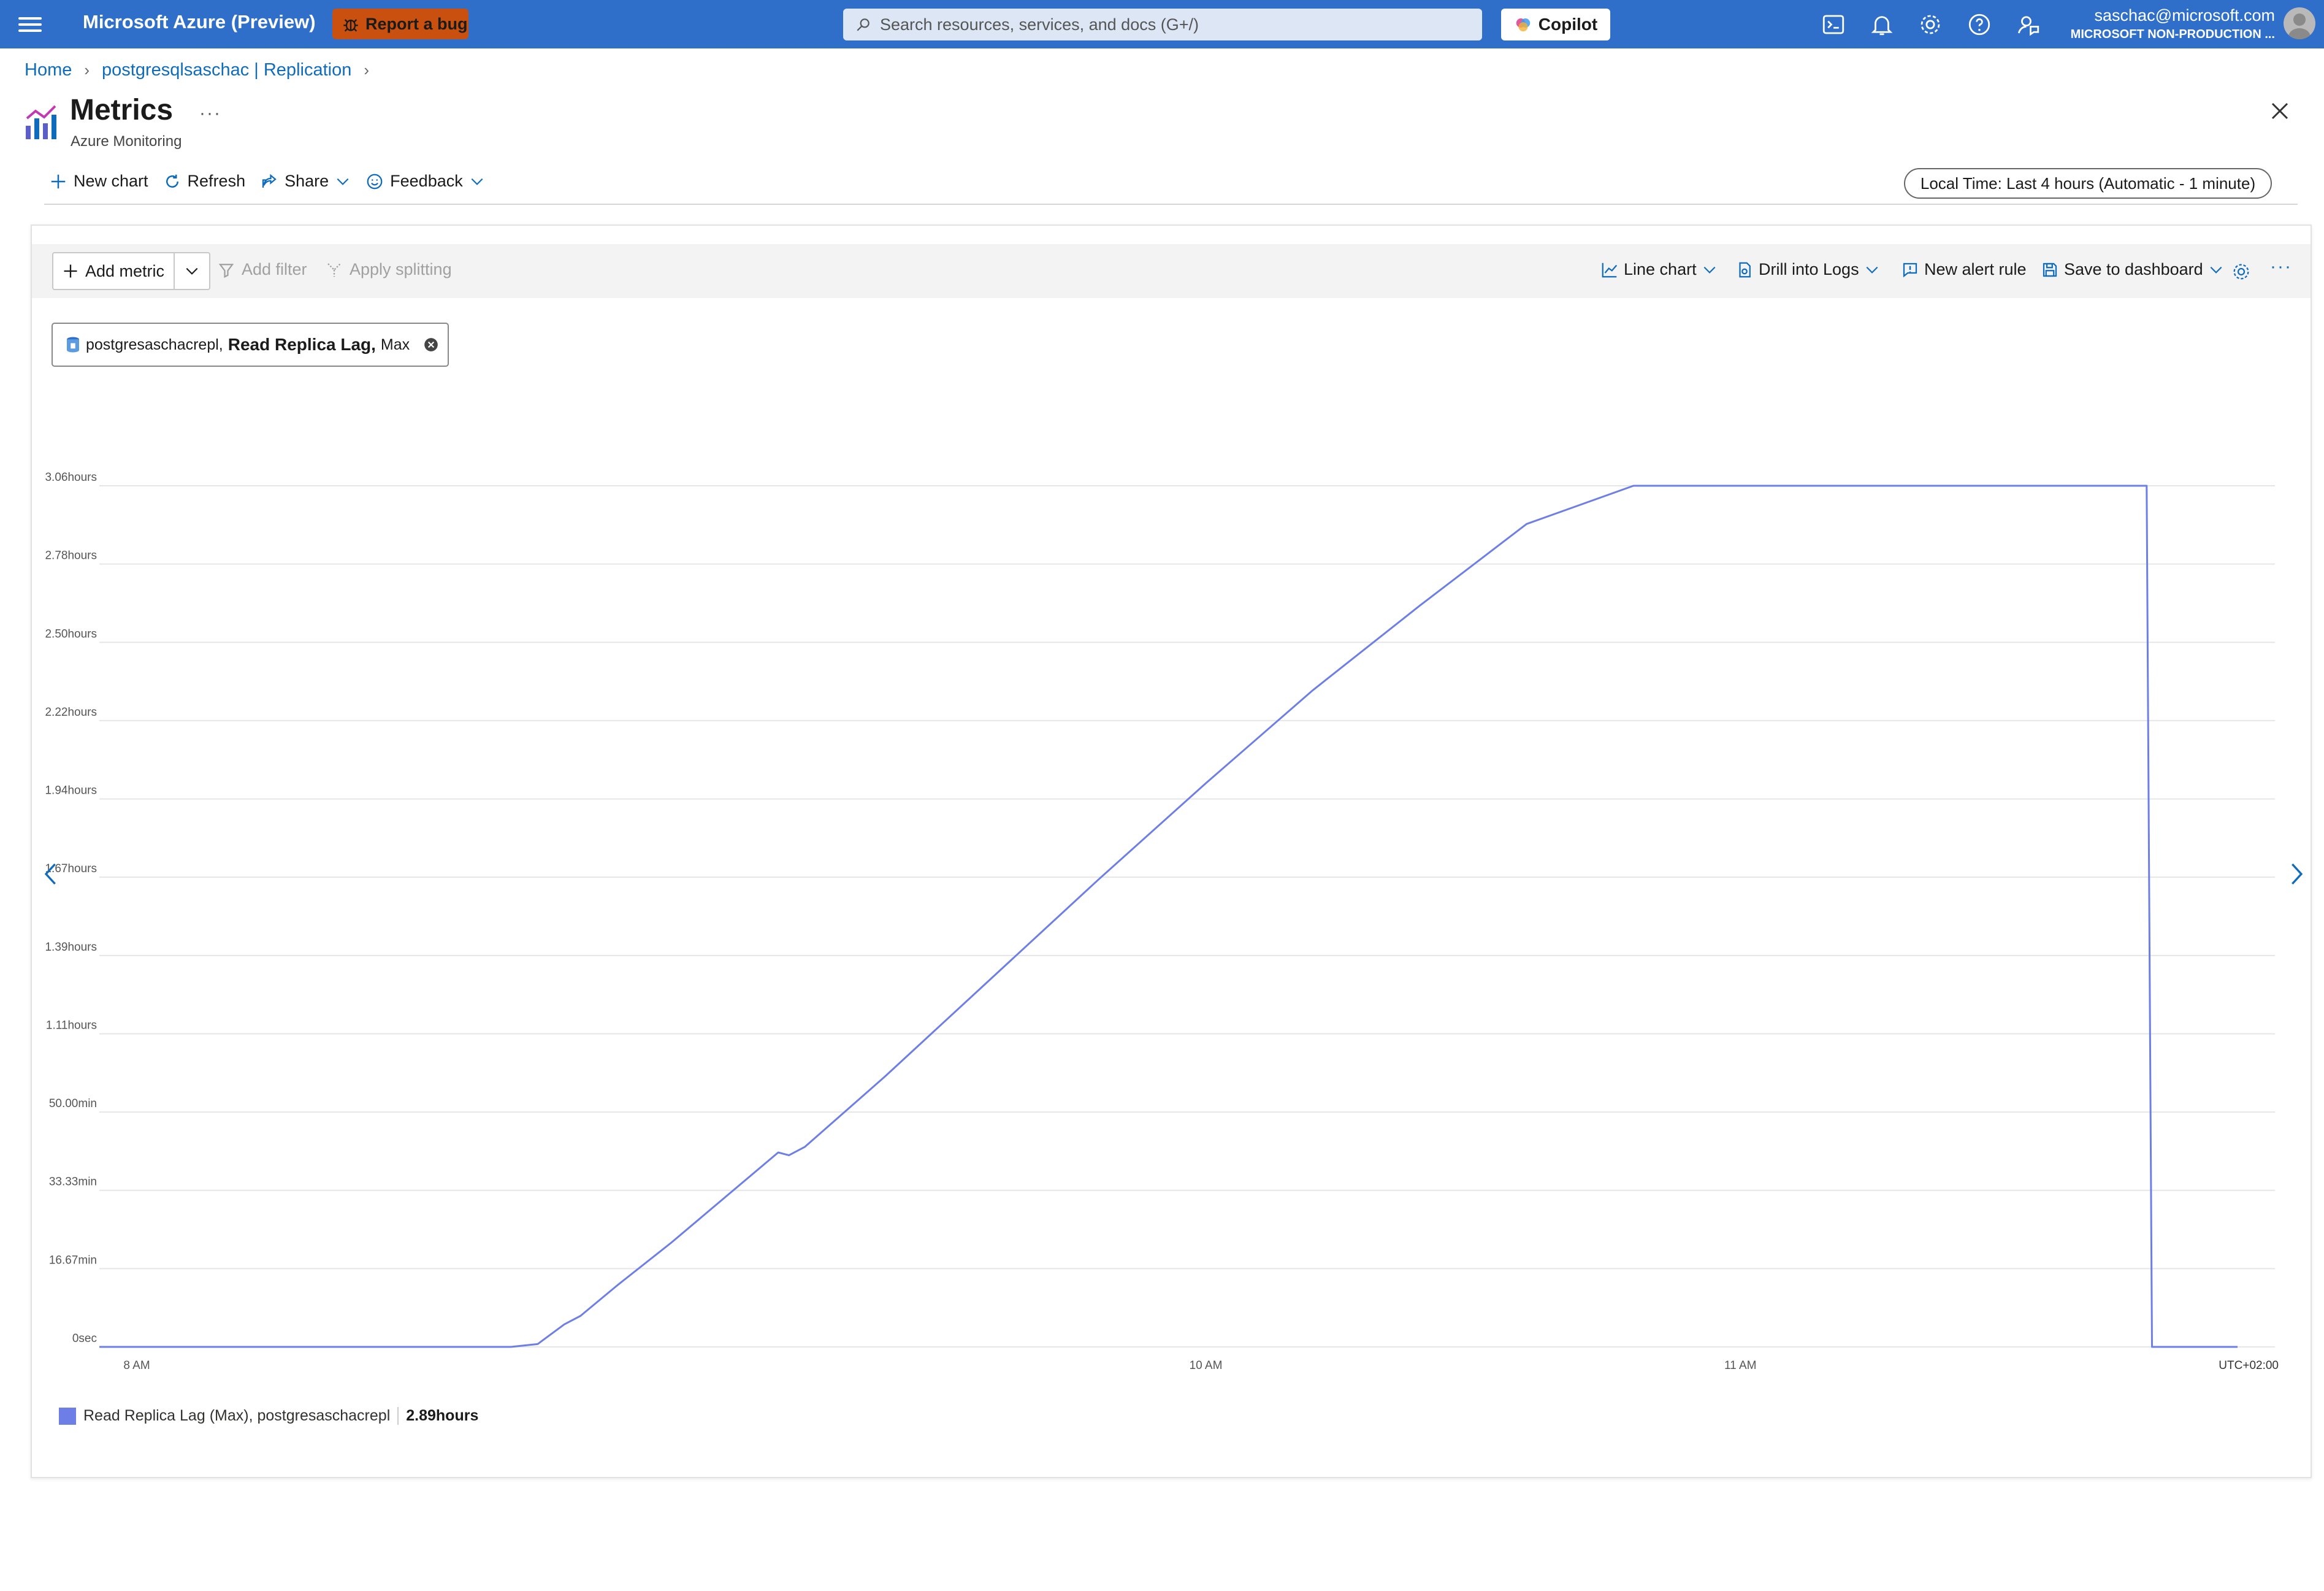 The height and width of the screenshot is (1591, 2324). What do you see at coordinates (73, 1260) in the screenshot?
I see `y-tick-label: 16.67min` at bounding box center [73, 1260].